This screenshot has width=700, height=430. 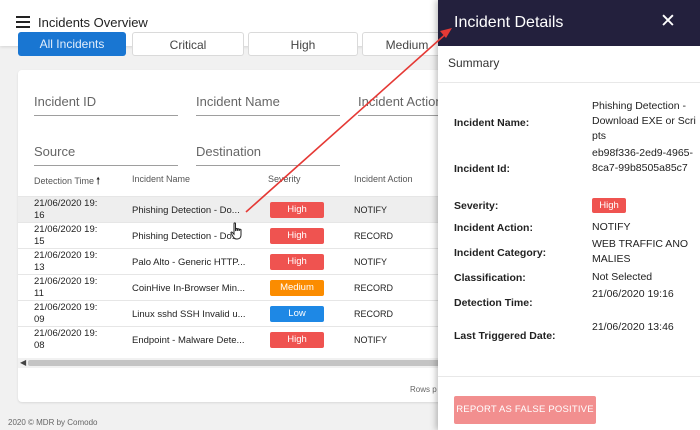 I want to click on incident-name-label: Incident Name:, so click(x=492, y=123).